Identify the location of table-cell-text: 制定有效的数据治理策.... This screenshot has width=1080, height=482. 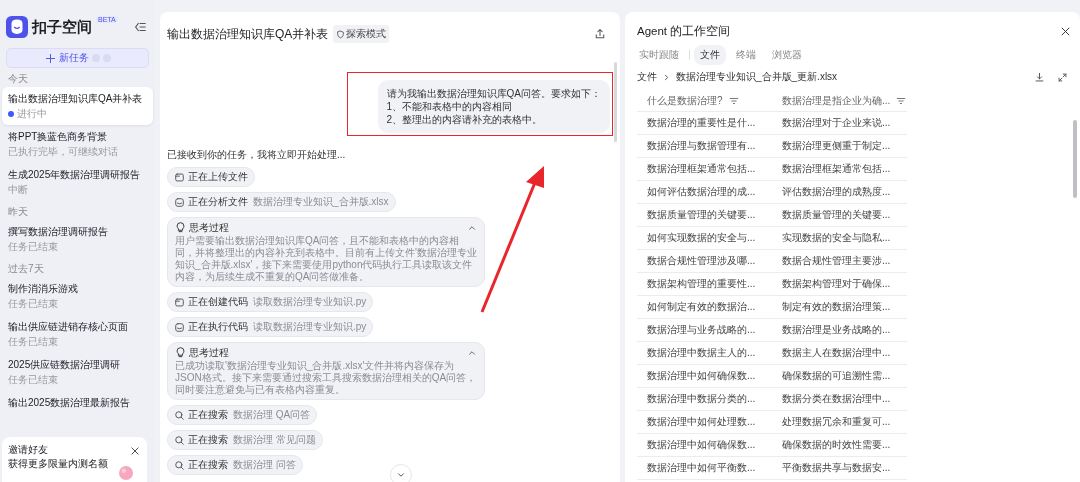
(836, 307).